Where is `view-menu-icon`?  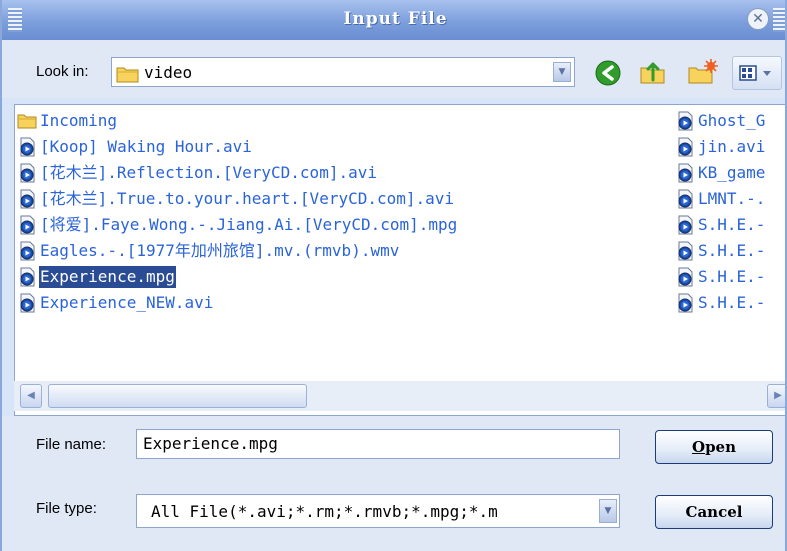
view-menu-icon is located at coordinates (755, 73).